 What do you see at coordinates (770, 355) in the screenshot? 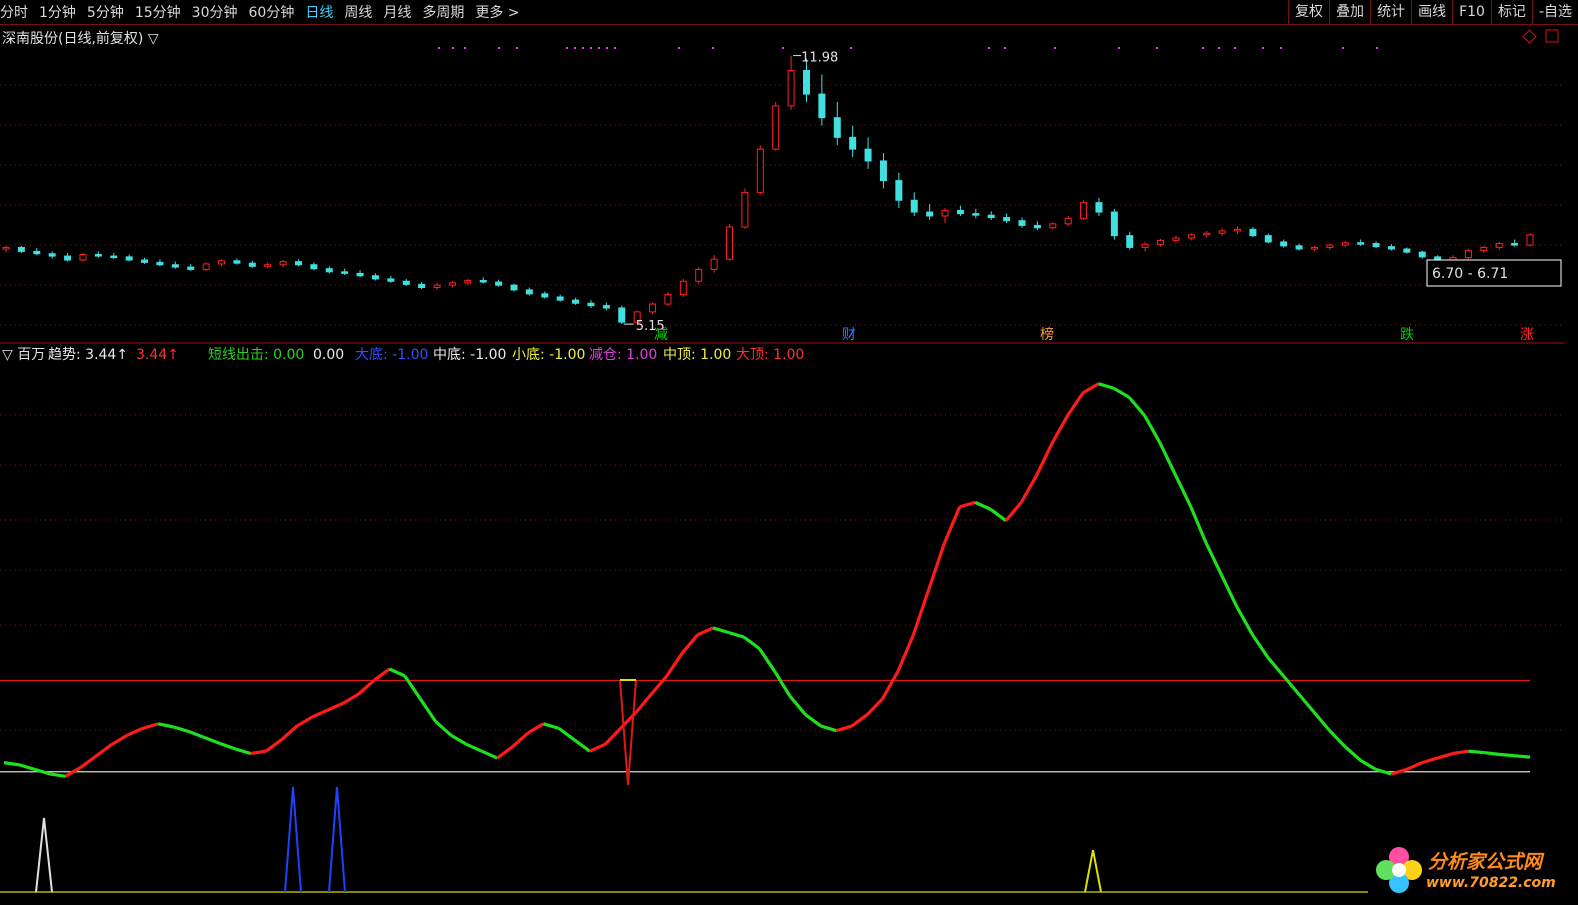
I see `legend-item-9: 大顶: 1.00` at bounding box center [770, 355].